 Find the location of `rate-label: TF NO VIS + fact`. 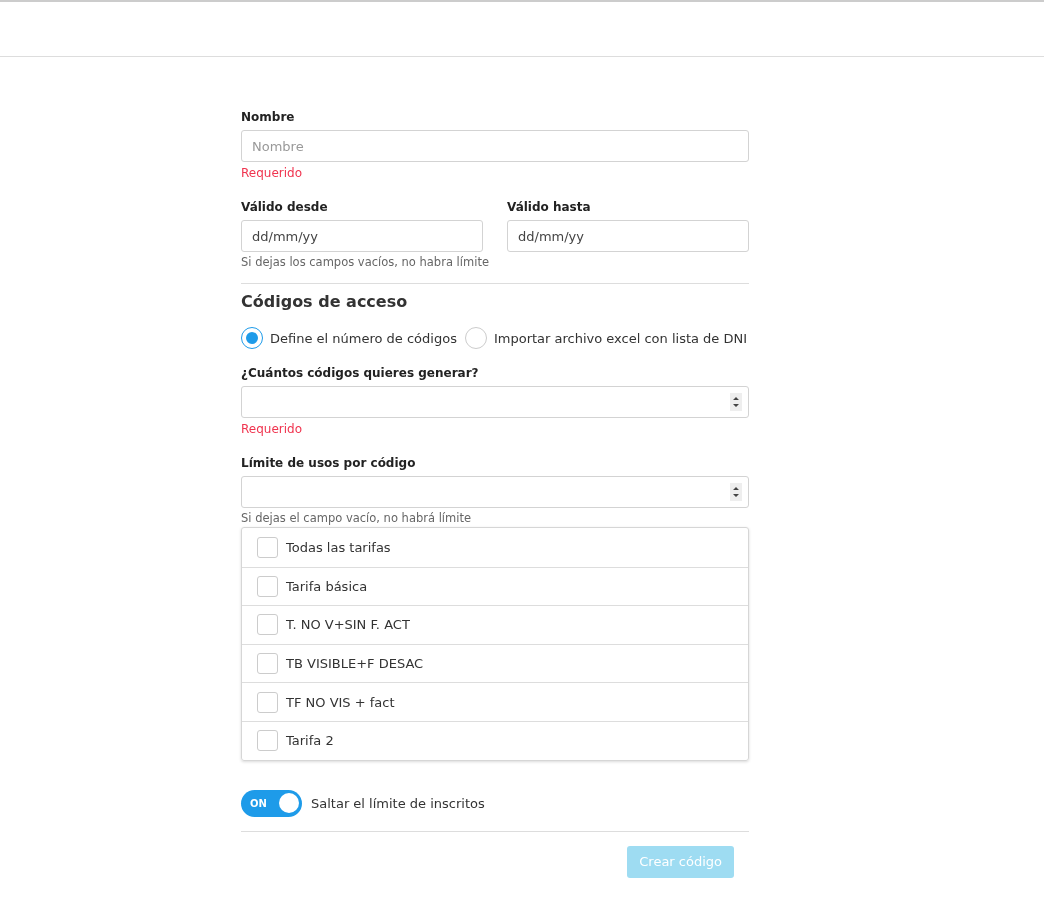

rate-label: TF NO VIS + fact is located at coordinates (340, 702).